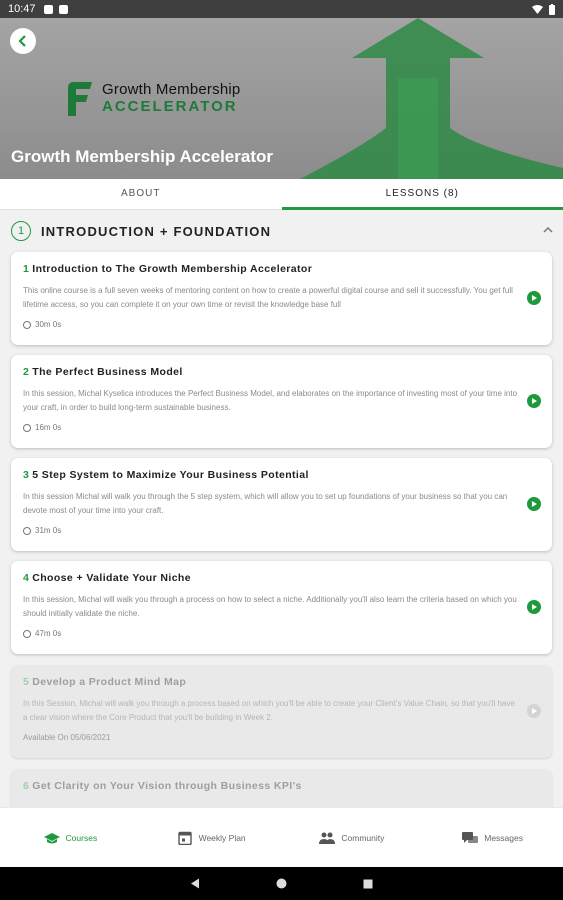 The height and width of the screenshot is (900, 563). What do you see at coordinates (26, 269) in the screenshot?
I see `lesson-number: 1` at bounding box center [26, 269].